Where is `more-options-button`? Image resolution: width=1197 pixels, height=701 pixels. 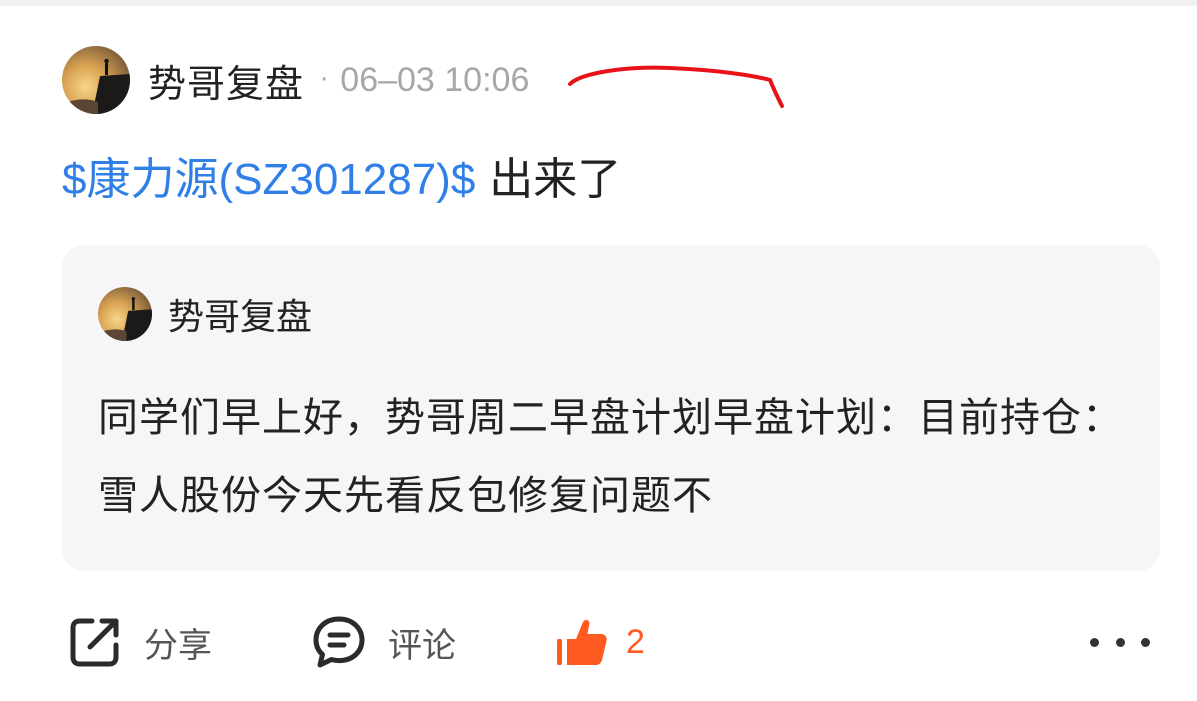 more-options-button is located at coordinates (1120, 642).